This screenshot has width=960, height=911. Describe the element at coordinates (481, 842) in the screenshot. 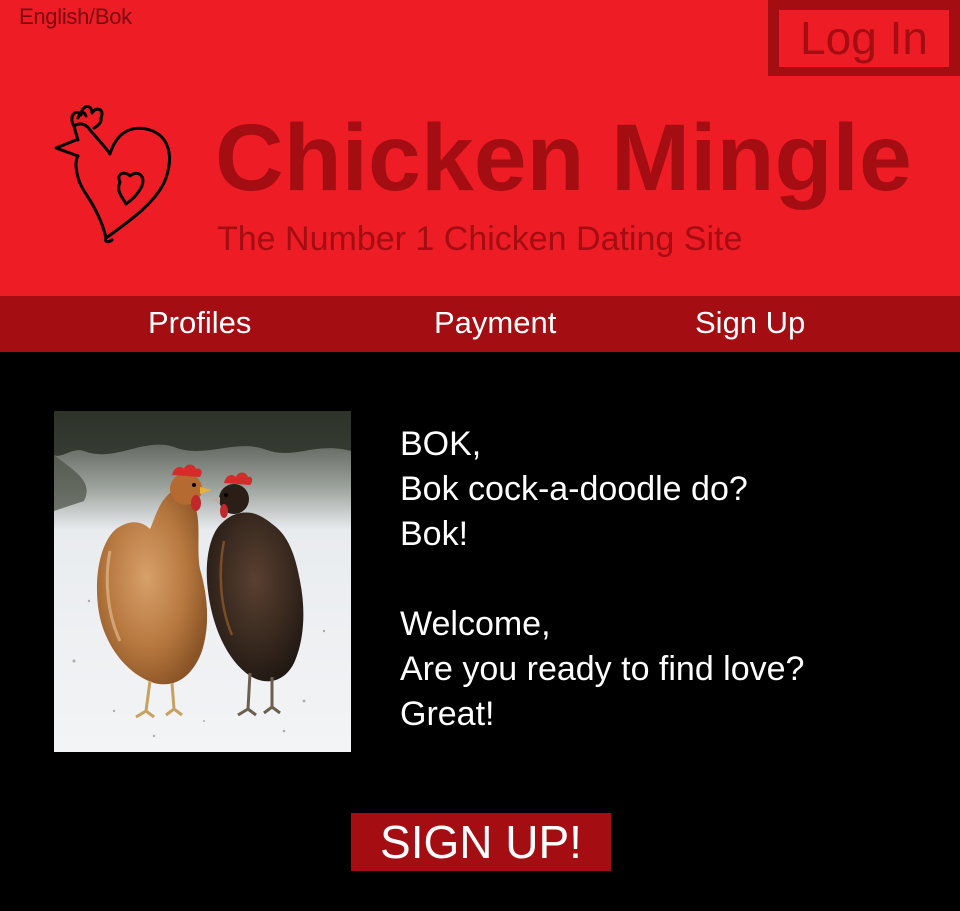

I see `sign-up-cta-button: SIGN UP!` at that location.